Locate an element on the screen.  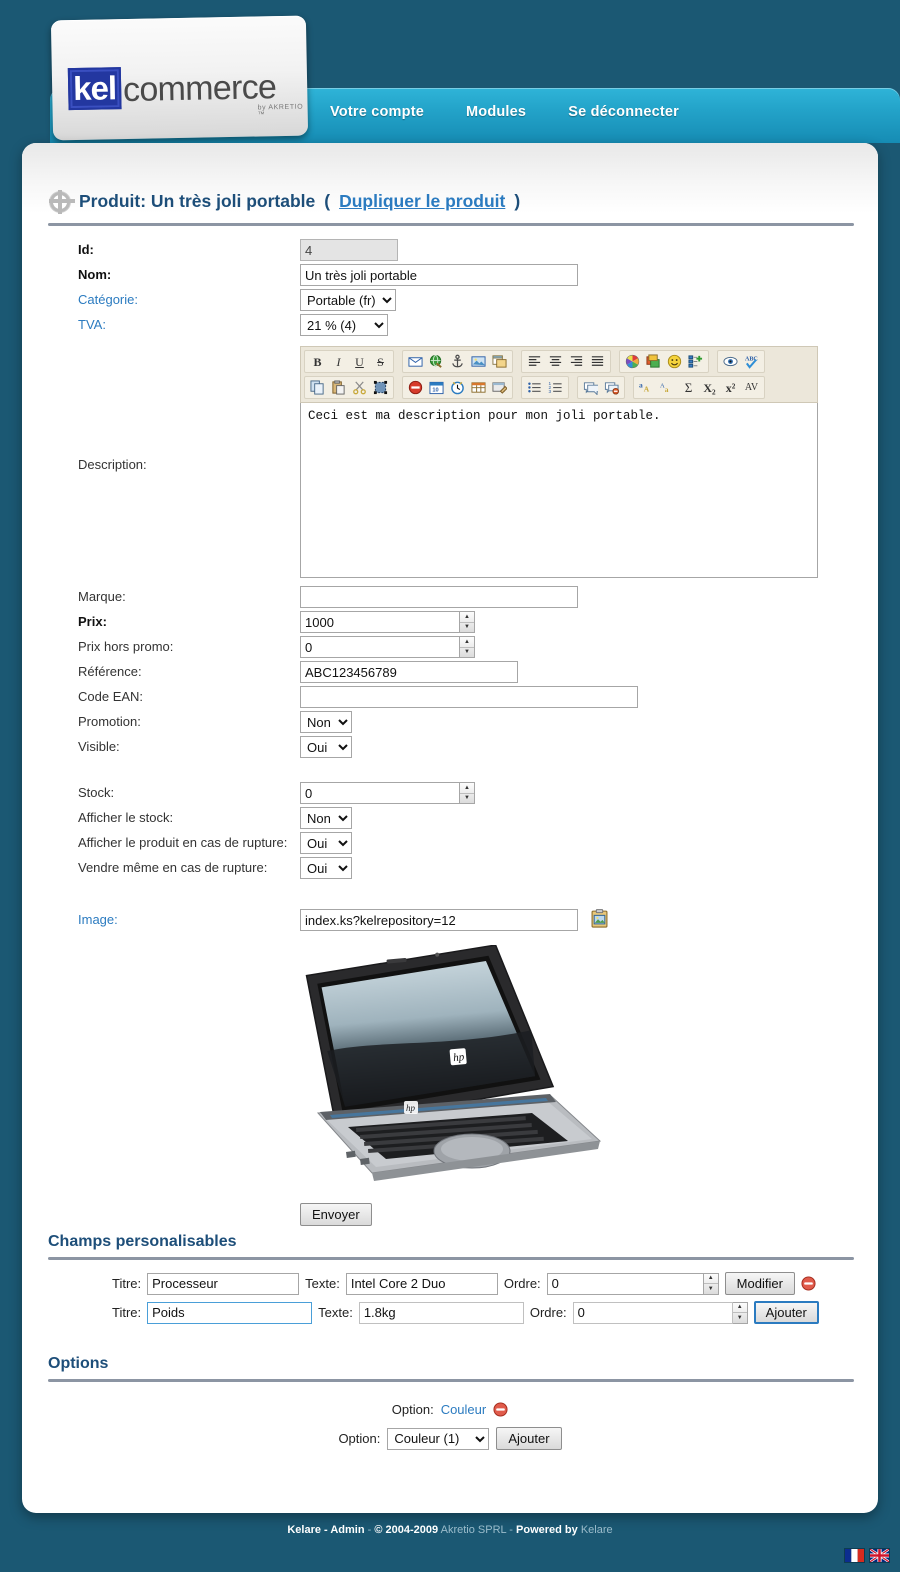
underline-icon: U is located at coordinates (359, 361).